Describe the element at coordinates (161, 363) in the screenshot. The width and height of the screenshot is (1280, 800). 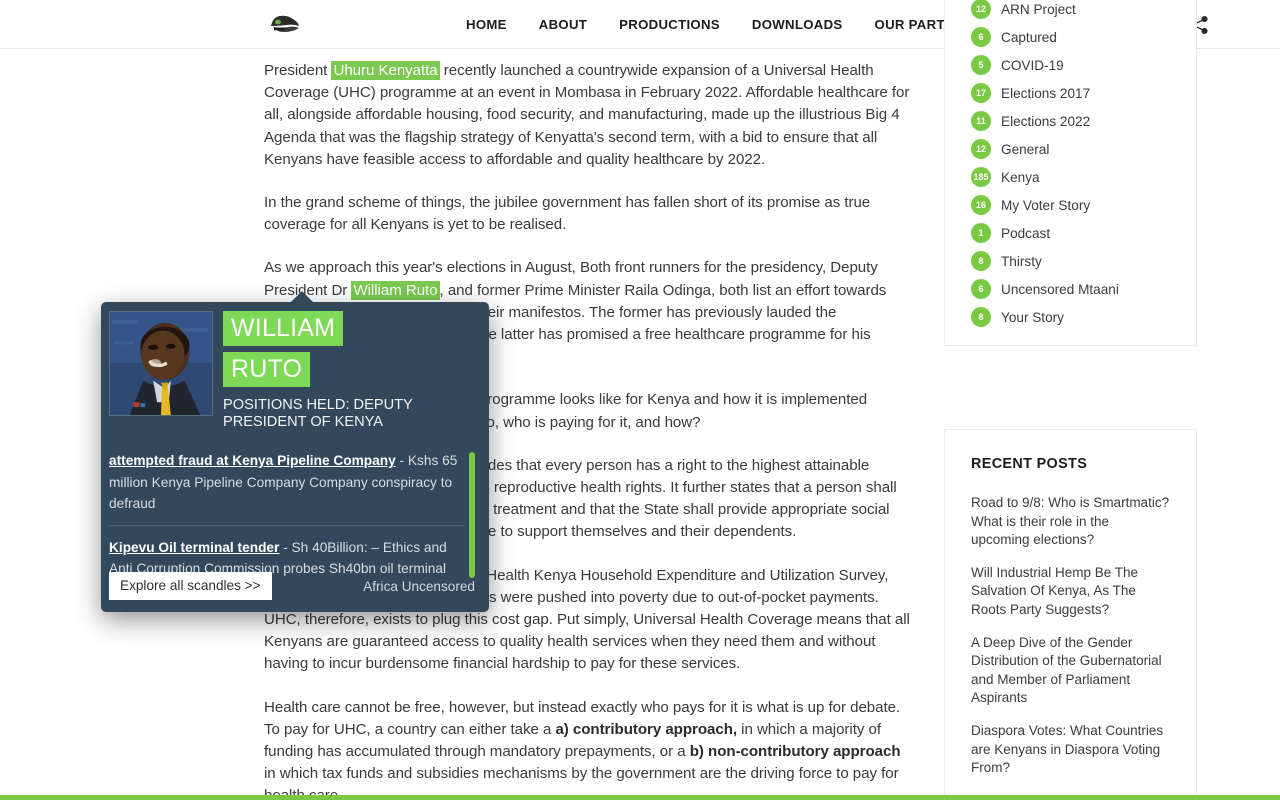
I see `william-ruto-portrait` at that location.